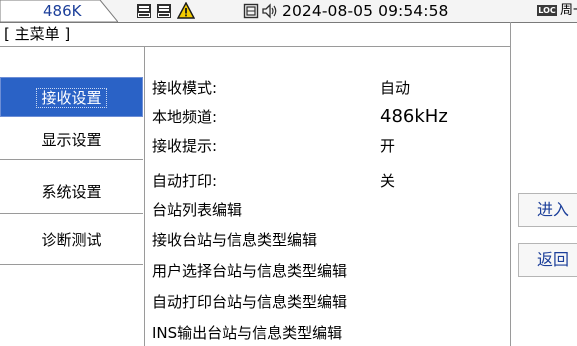 The width and height of the screenshot is (577, 346). What do you see at coordinates (185, 146) in the screenshot?
I see `setting-label: 接收提示:` at bounding box center [185, 146].